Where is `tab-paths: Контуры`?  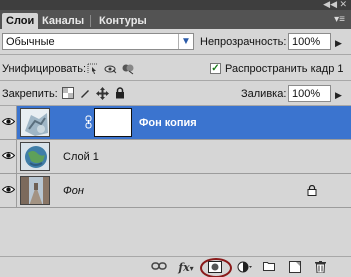 tab-paths: Контуры is located at coordinates (123, 21).